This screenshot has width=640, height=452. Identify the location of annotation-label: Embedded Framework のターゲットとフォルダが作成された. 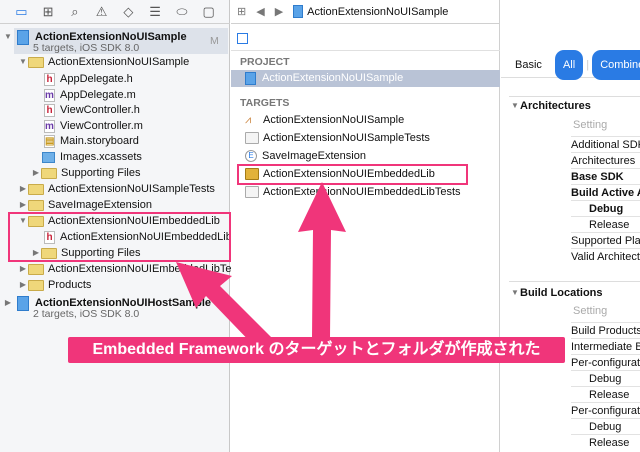
(316, 350).